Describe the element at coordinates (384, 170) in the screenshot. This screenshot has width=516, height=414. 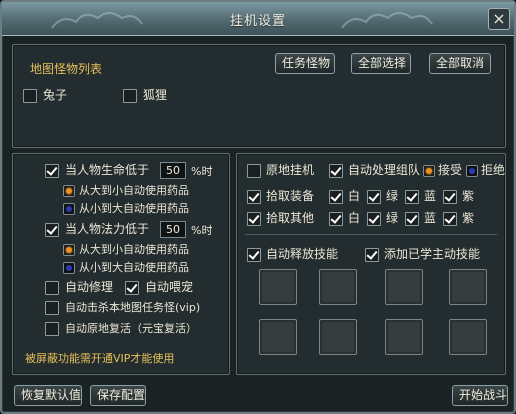
I see `auto-team-label: 自动处理组队` at that location.